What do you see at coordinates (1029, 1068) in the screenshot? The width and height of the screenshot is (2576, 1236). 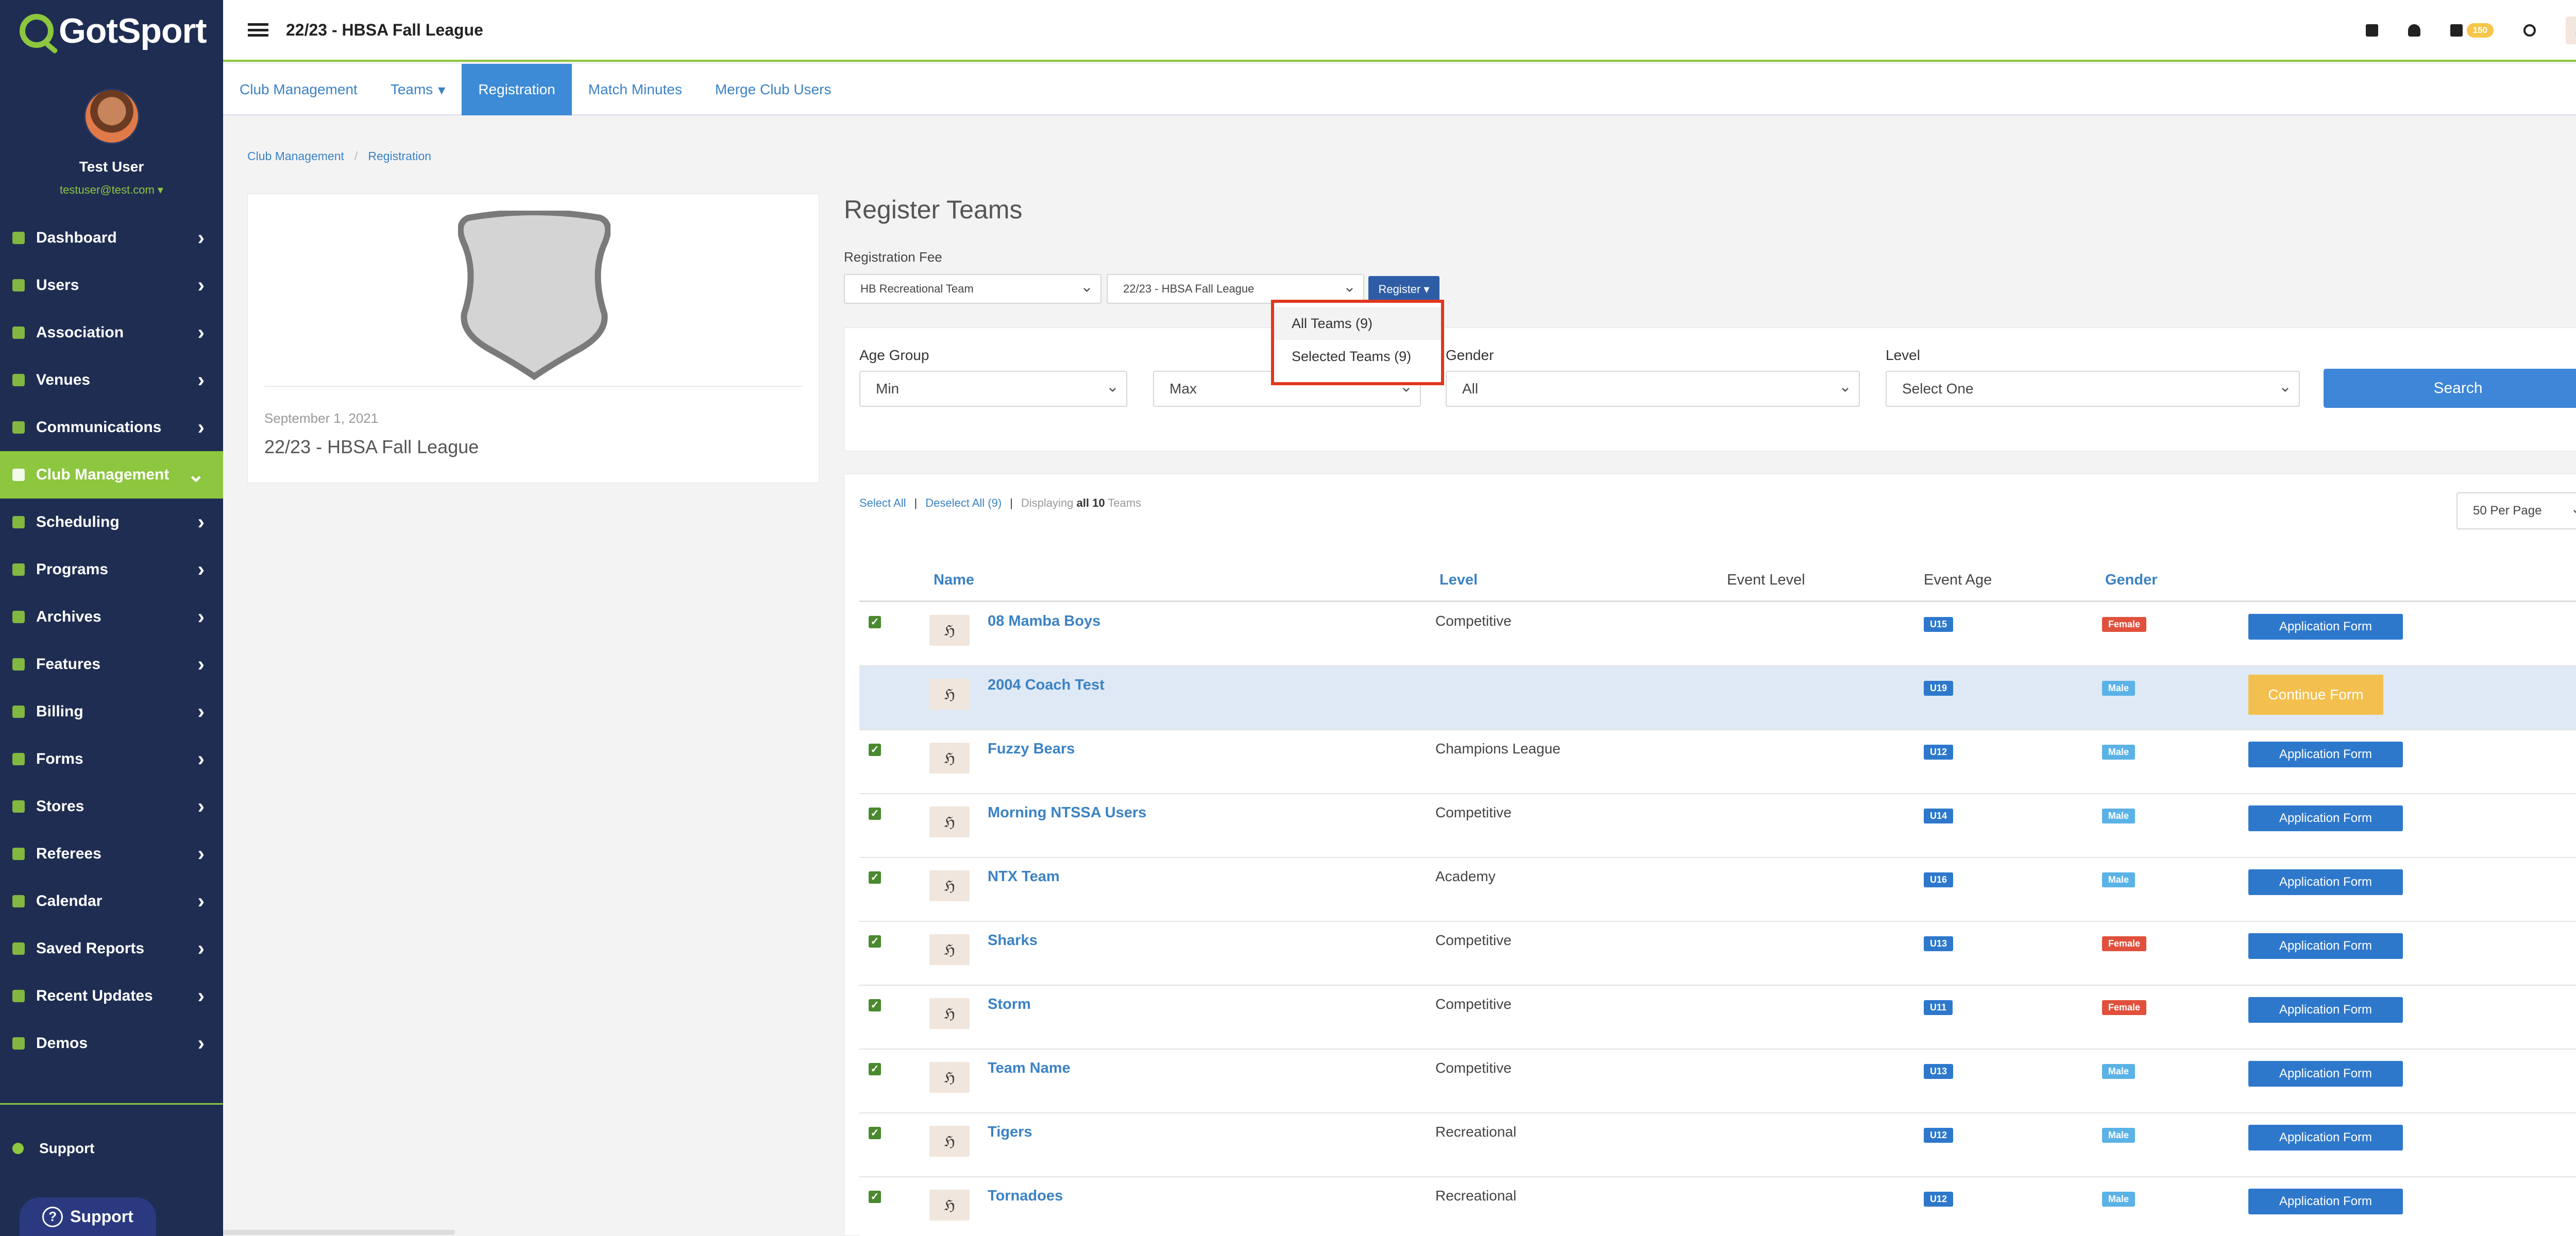 I see `team-name-link: Team Name` at bounding box center [1029, 1068].